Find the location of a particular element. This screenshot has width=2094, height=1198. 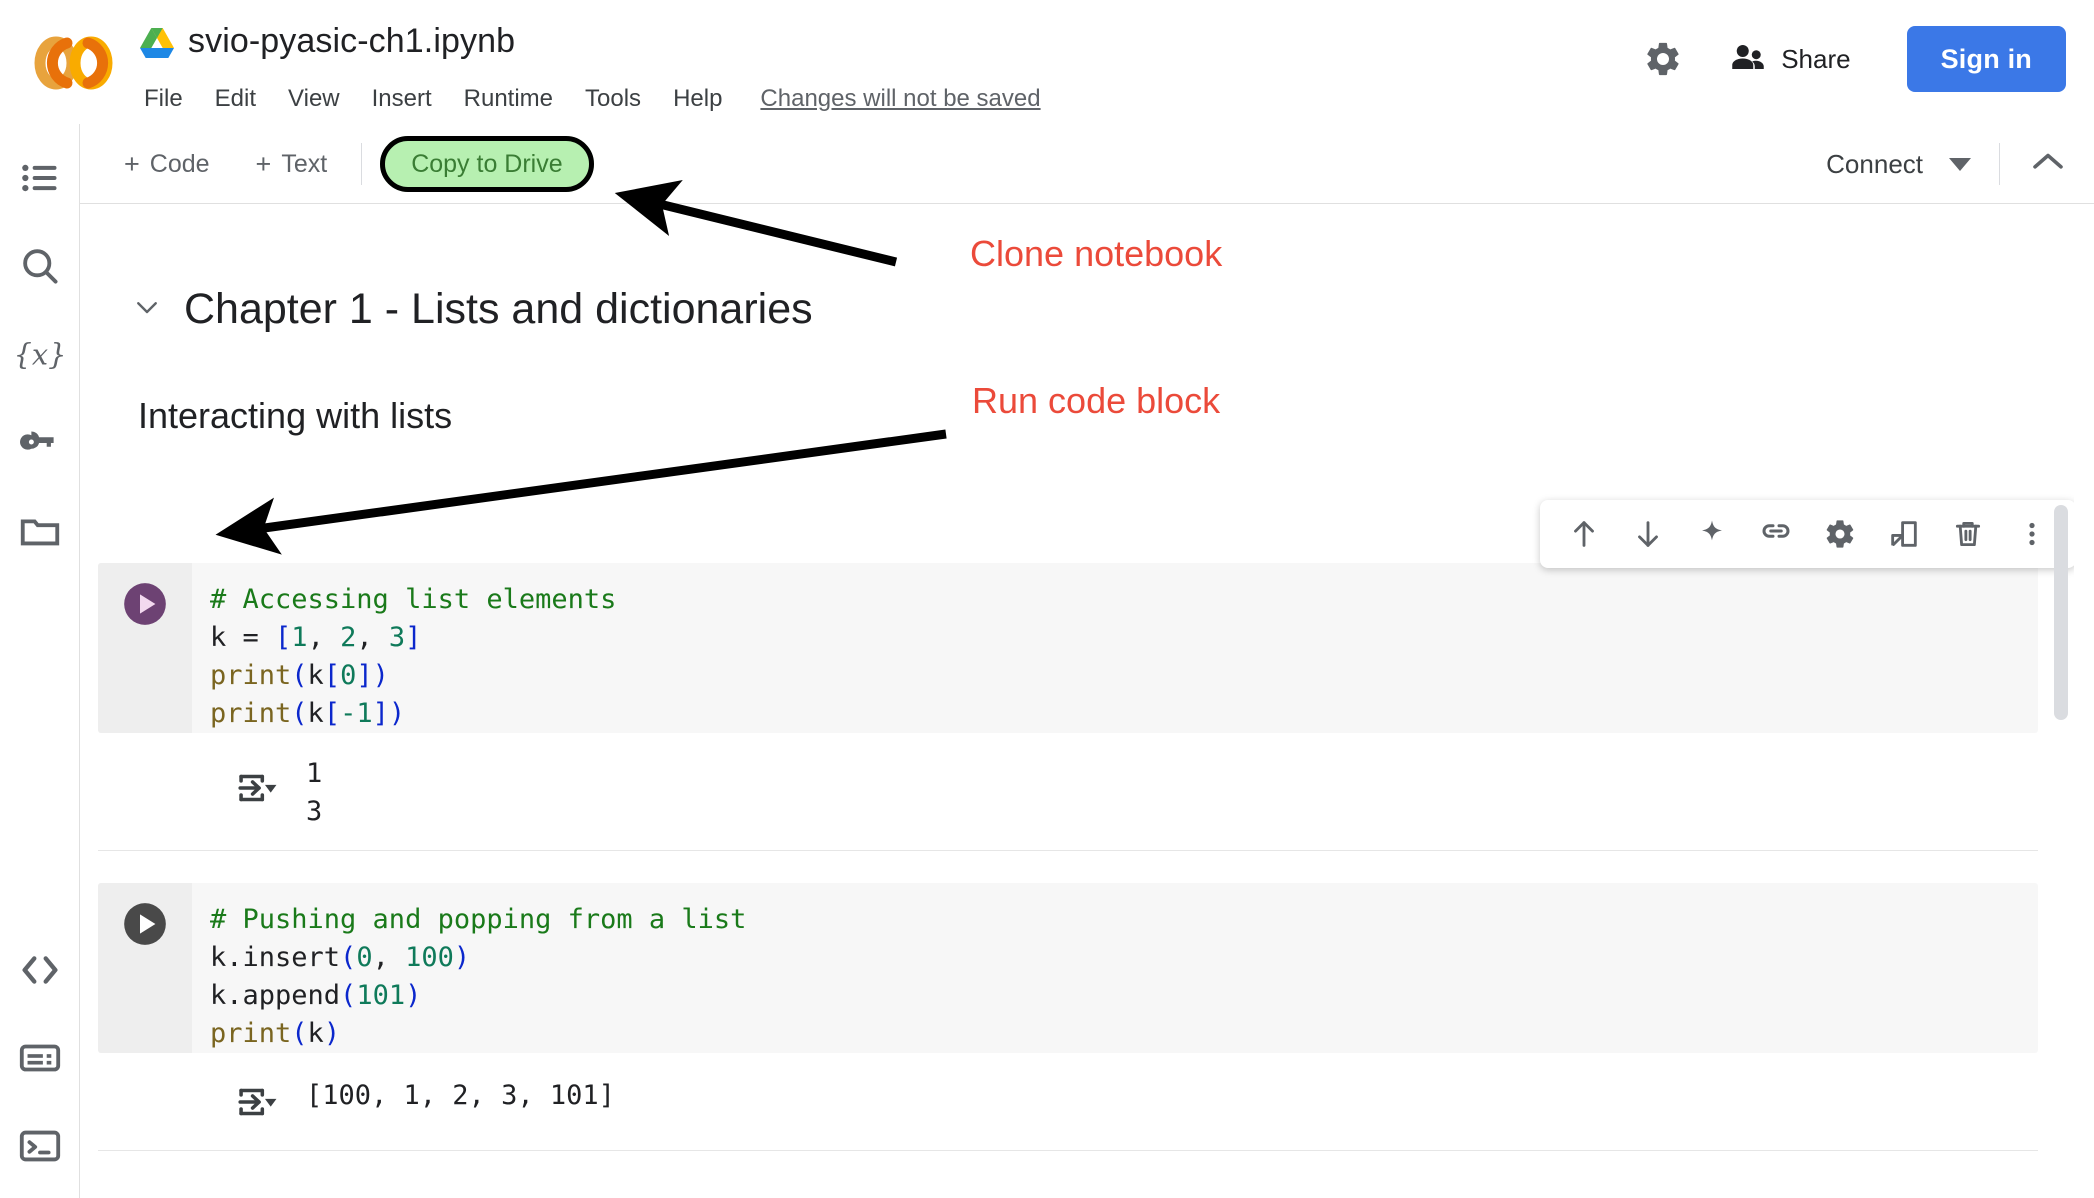

move-cell-down-icon is located at coordinates (1648, 534).